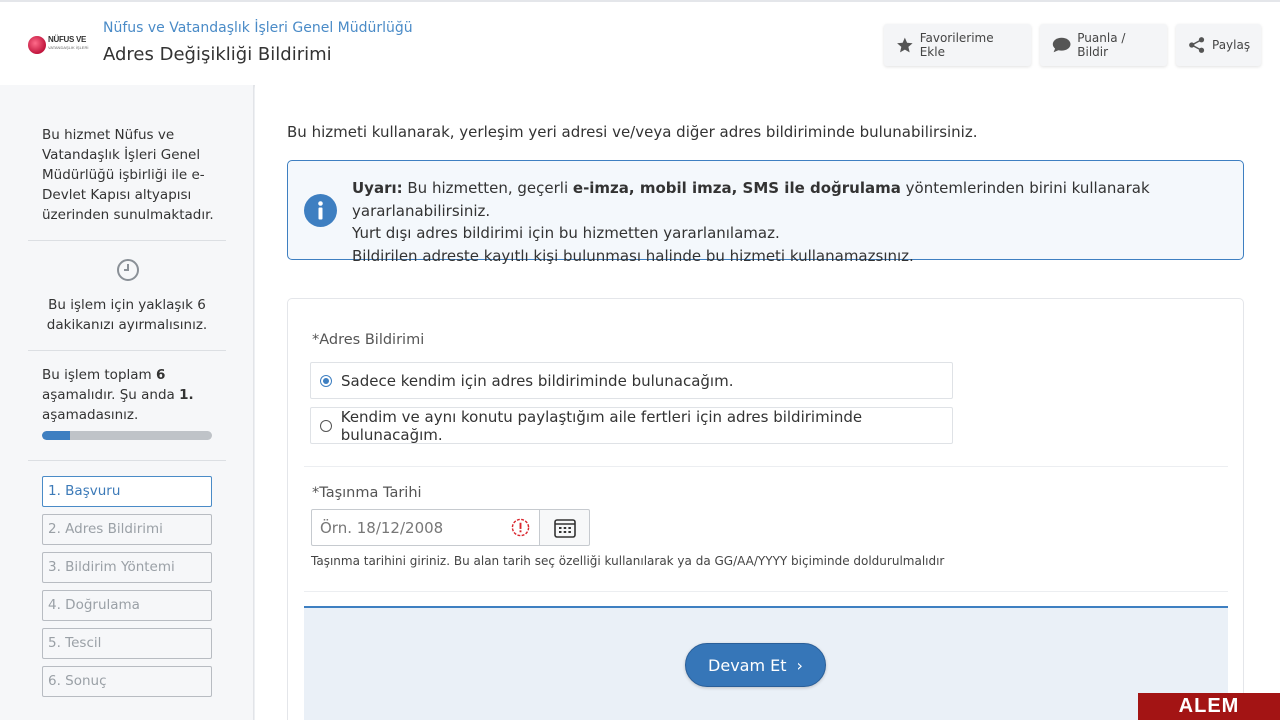 The width and height of the screenshot is (1280, 720). What do you see at coordinates (425, 527) in the screenshot?
I see `move-date-input` at bounding box center [425, 527].